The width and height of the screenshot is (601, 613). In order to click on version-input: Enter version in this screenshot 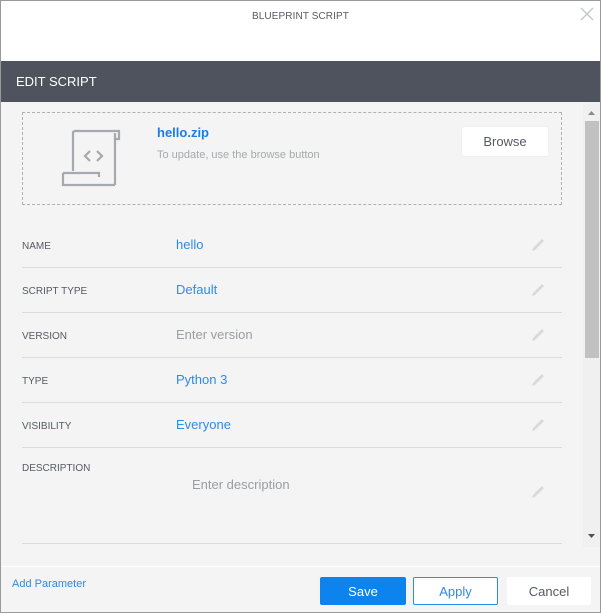, I will do `click(214, 334)`.